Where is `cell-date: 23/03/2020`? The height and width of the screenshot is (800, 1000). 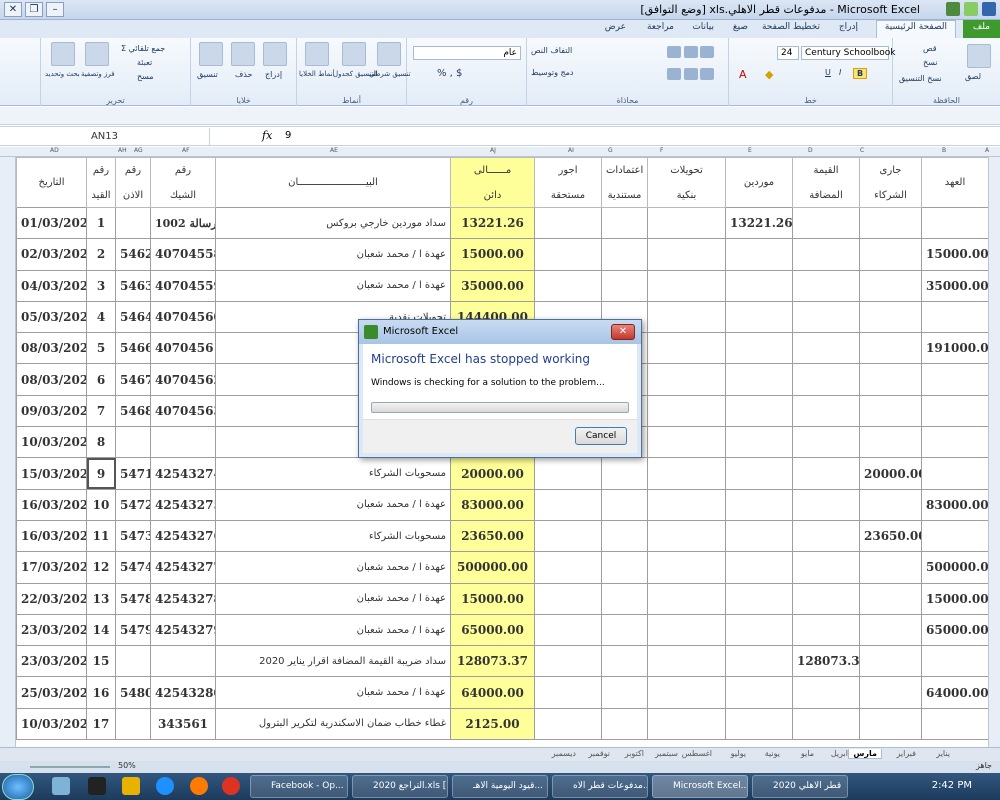
cell-date: 23/03/2020 is located at coordinates (51, 661).